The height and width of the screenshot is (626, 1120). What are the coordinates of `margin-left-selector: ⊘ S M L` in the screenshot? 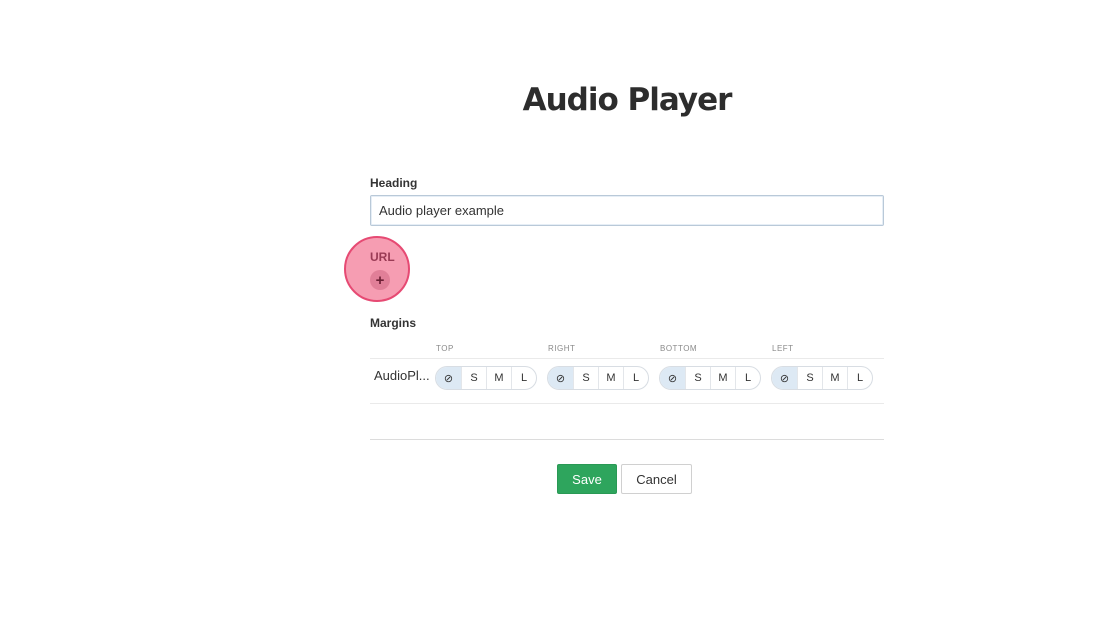 It's located at (822, 378).